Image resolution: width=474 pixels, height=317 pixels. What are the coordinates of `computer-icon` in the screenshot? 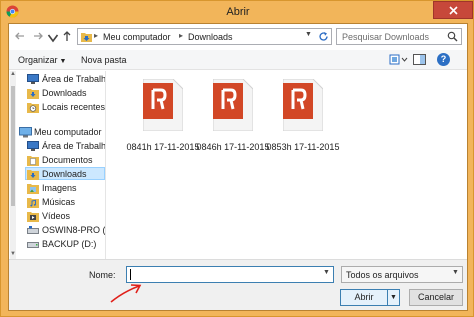 It's located at (25, 132).